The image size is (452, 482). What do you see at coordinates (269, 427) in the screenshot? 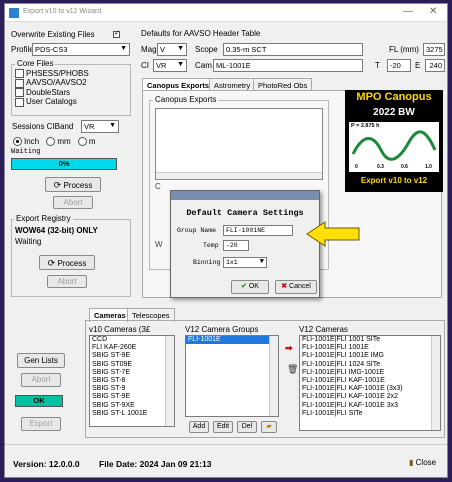
I see `open-folder-button: ▰` at bounding box center [269, 427].